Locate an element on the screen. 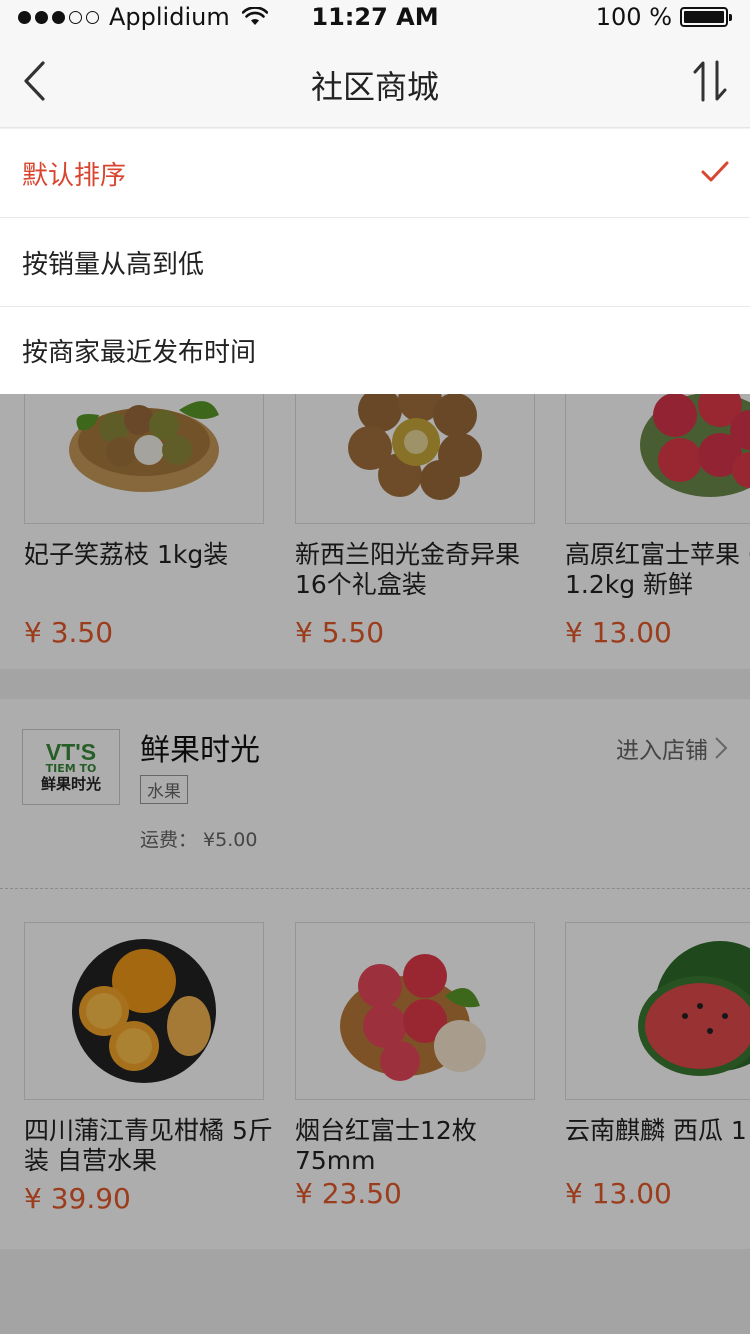 This screenshot has width=750, height=1334. battery-percent: 100 % is located at coordinates (633, 17).